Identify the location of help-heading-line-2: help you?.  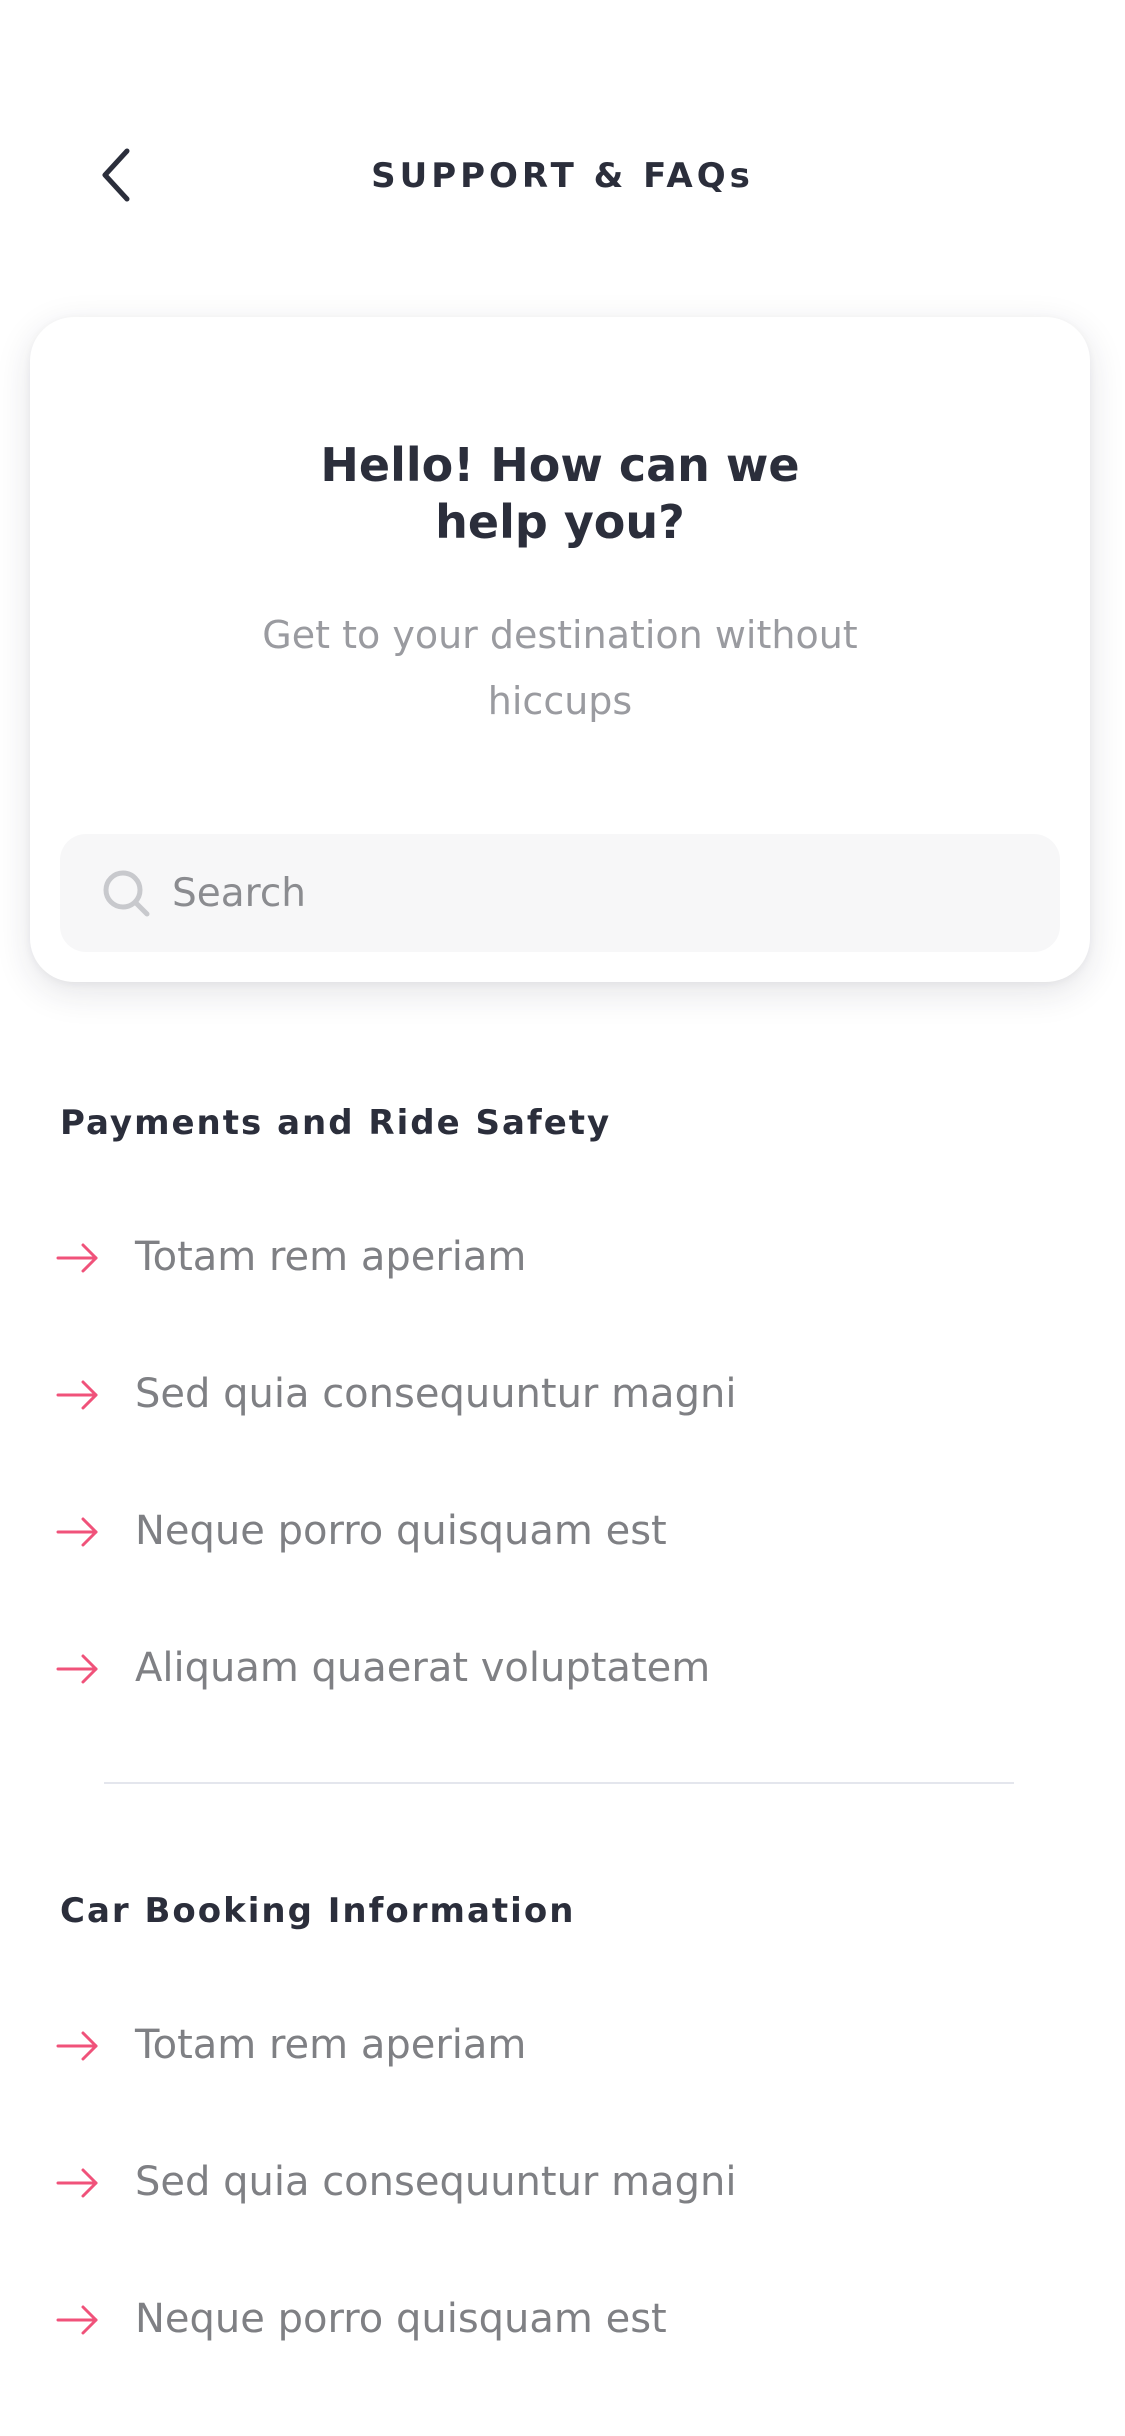
(560, 522).